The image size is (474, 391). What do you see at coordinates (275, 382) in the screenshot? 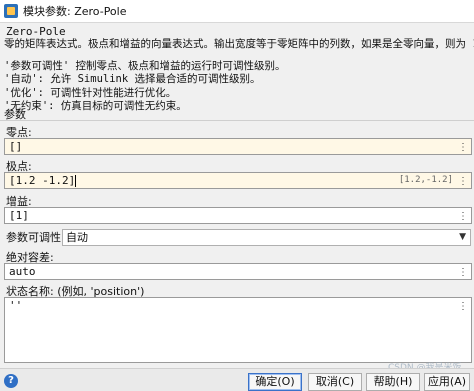
I see `ok-button: 确定(O)` at bounding box center [275, 382].